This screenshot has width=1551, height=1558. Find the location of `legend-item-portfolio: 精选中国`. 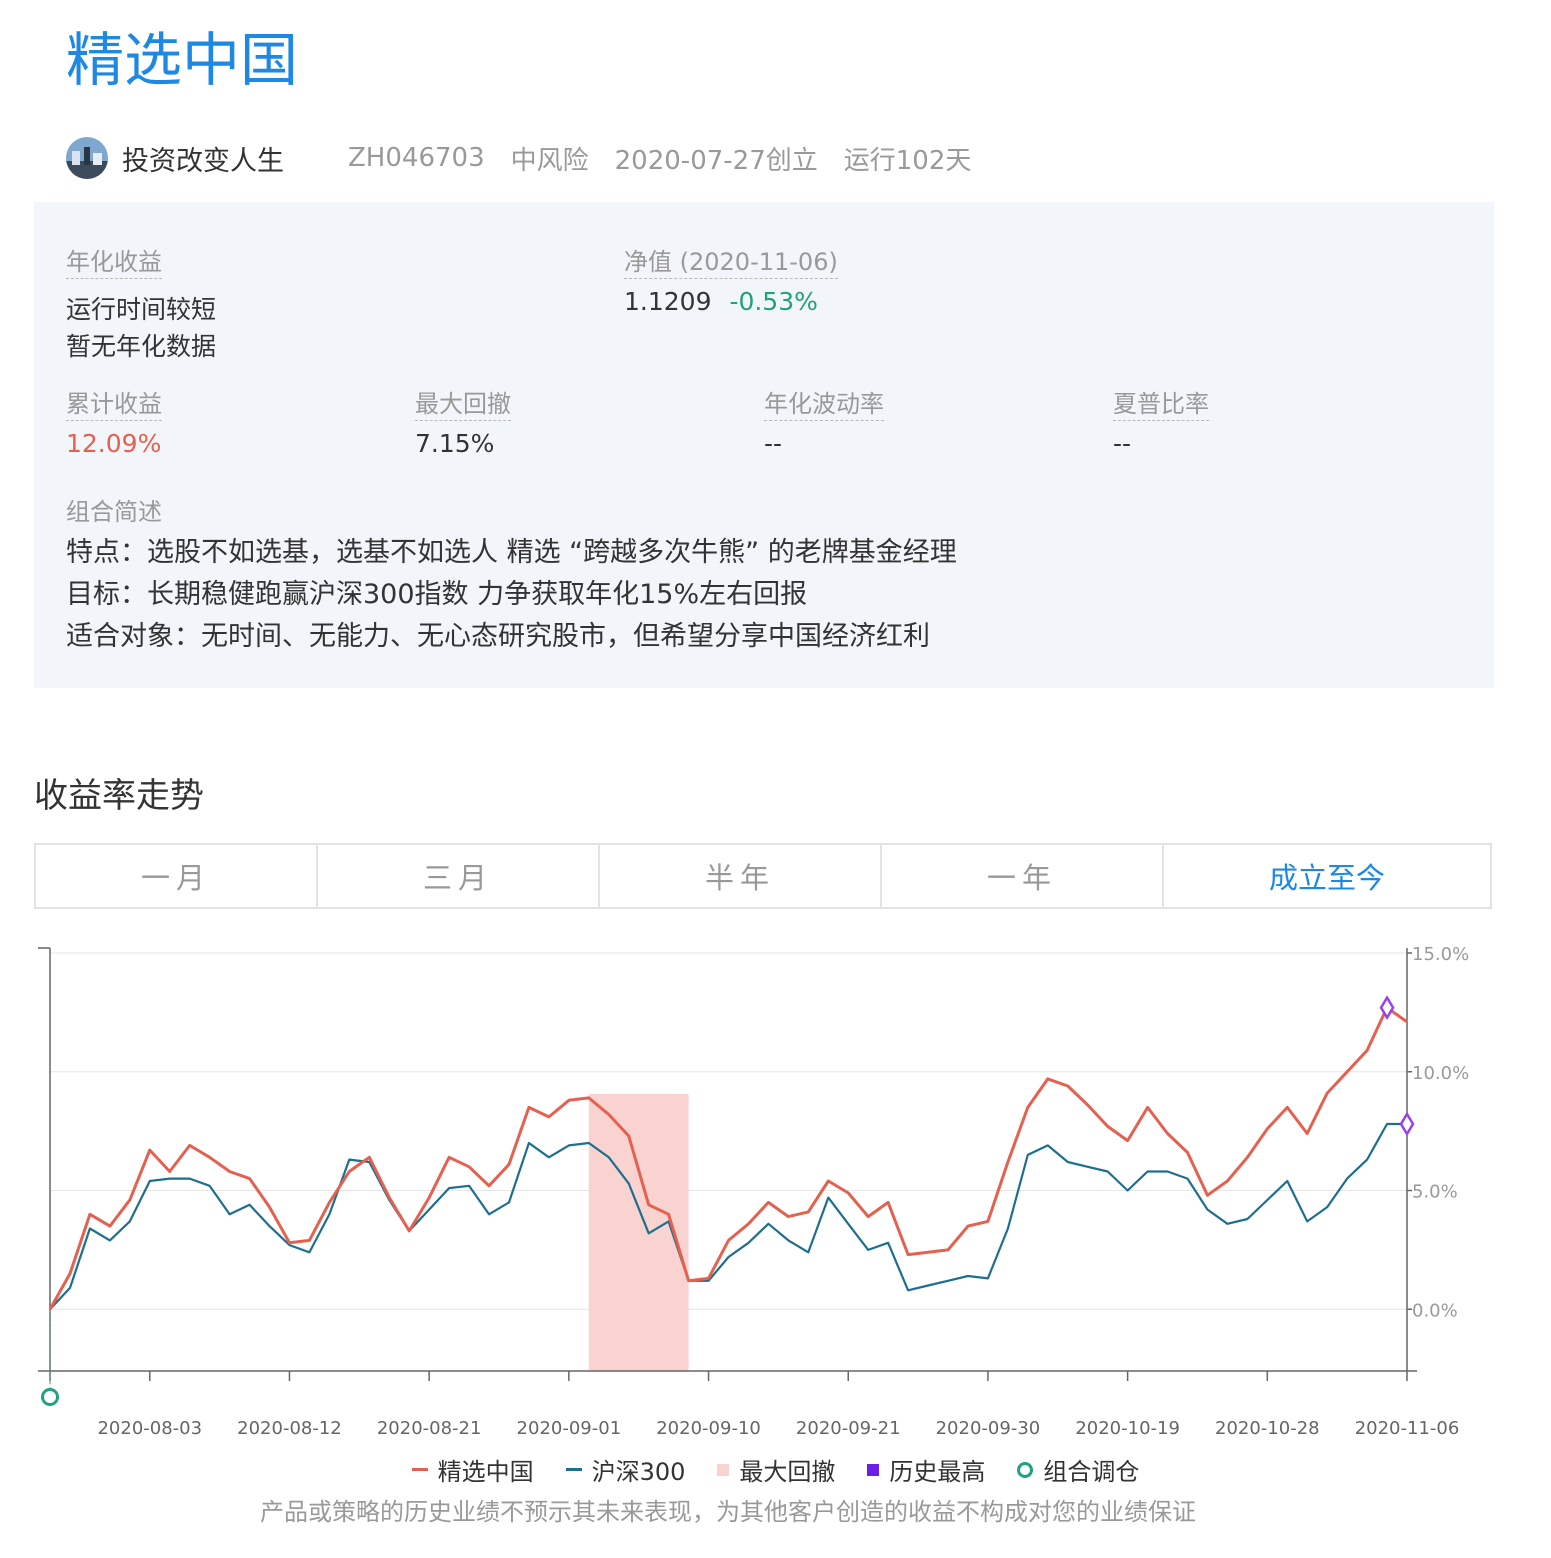

legend-item-portfolio: 精选中国 is located at coordinates (472, 1469).